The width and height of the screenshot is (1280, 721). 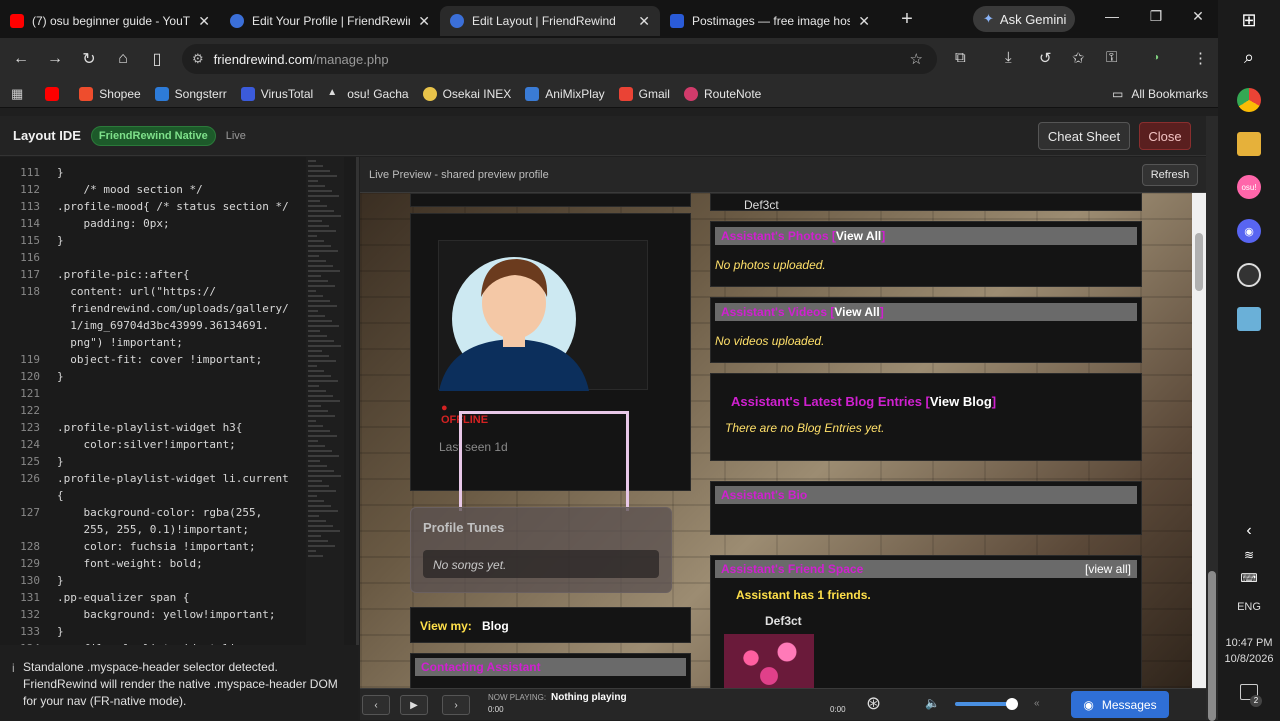 What do you see at coordinates (1249, 100) in the screenshot?
I see `chrome-icon` at bounding box center [1249, 100].